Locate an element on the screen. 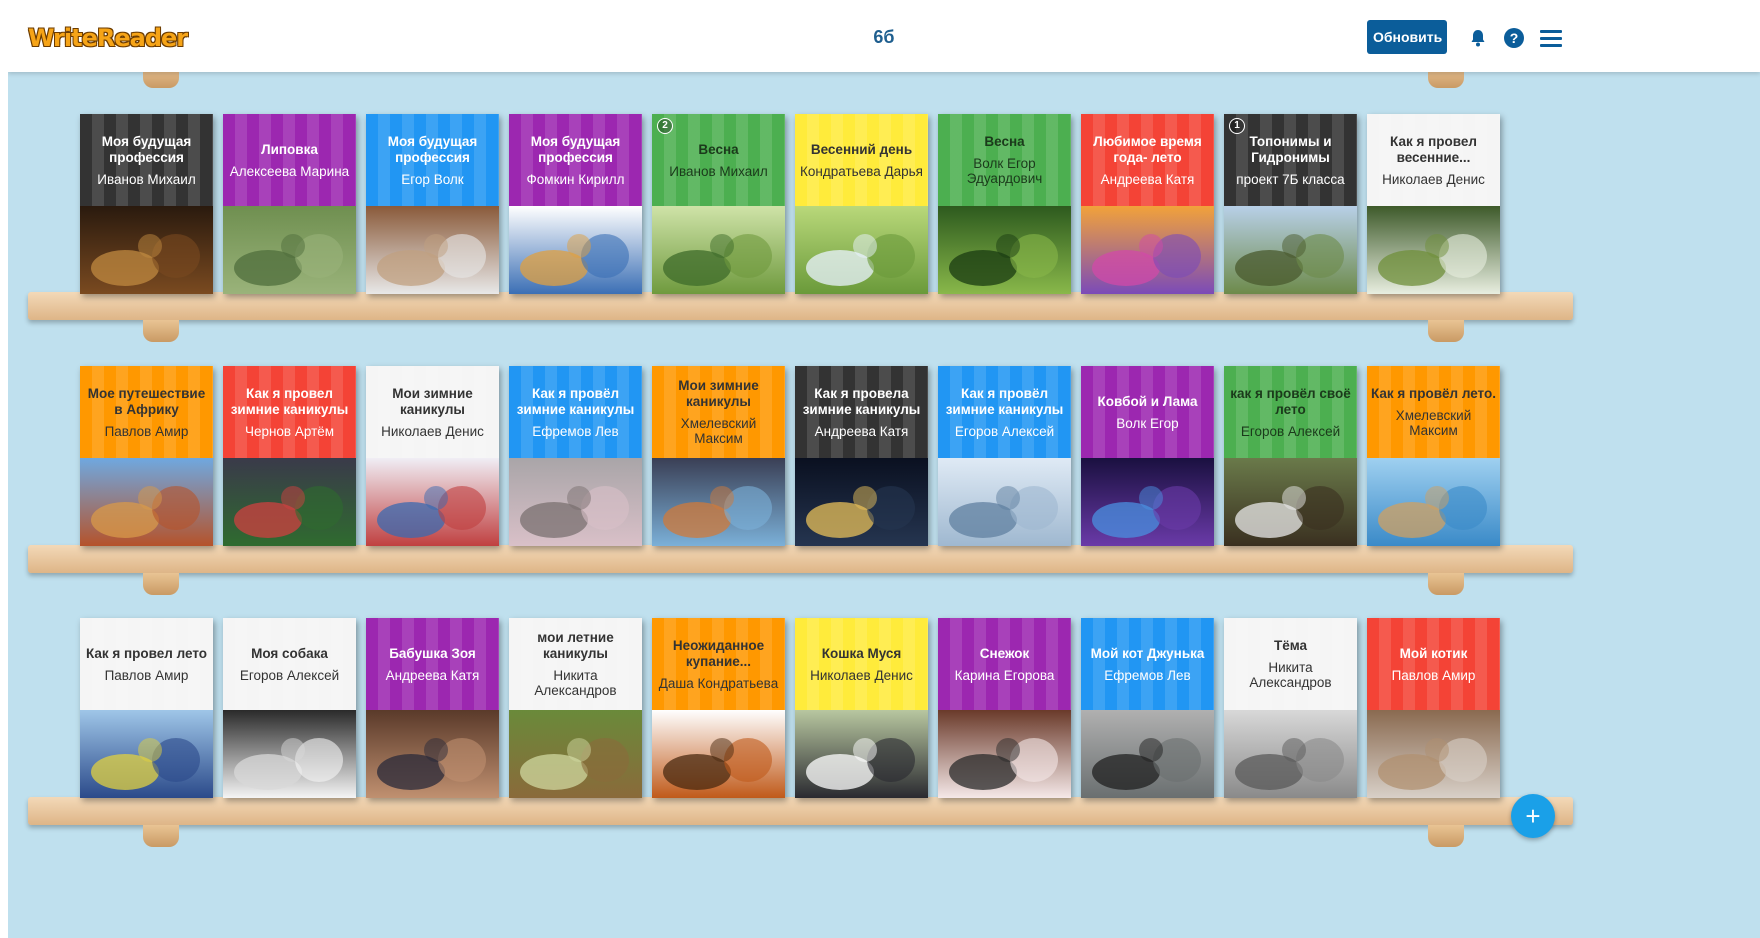 The width and height of the screenshot is (1760, 938). book-card: Кошка Муся Николаев Денис is located at coordinates (861, 708).